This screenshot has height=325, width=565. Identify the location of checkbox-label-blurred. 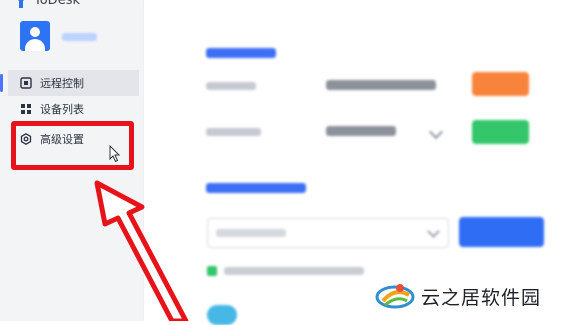
(294, 271).